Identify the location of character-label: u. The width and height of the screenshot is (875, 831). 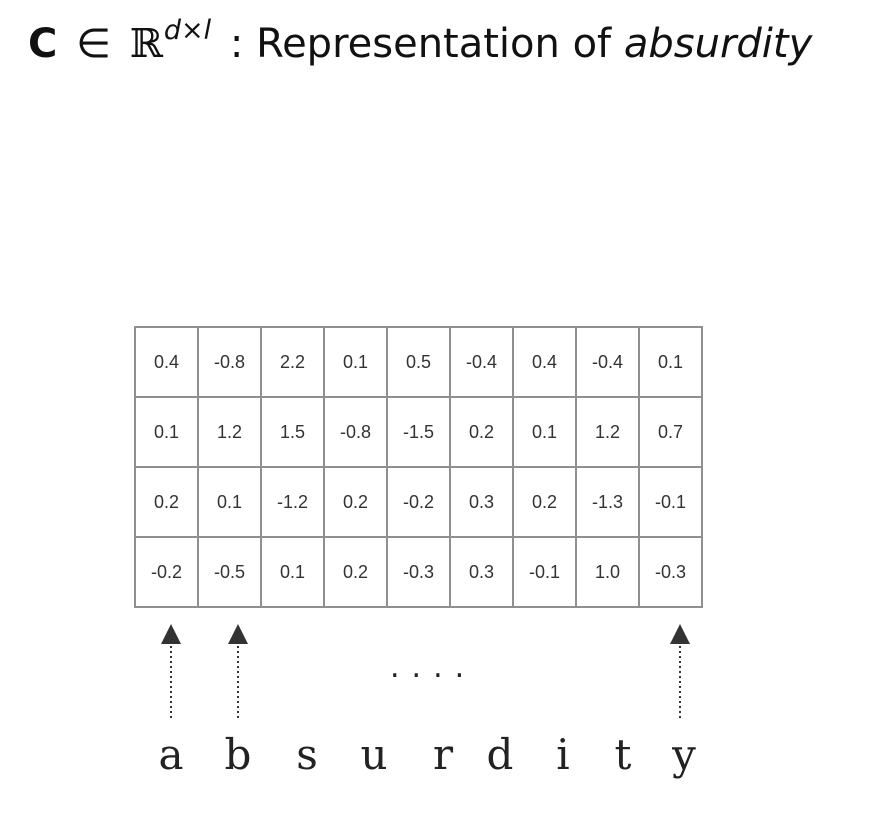
(374, 754).